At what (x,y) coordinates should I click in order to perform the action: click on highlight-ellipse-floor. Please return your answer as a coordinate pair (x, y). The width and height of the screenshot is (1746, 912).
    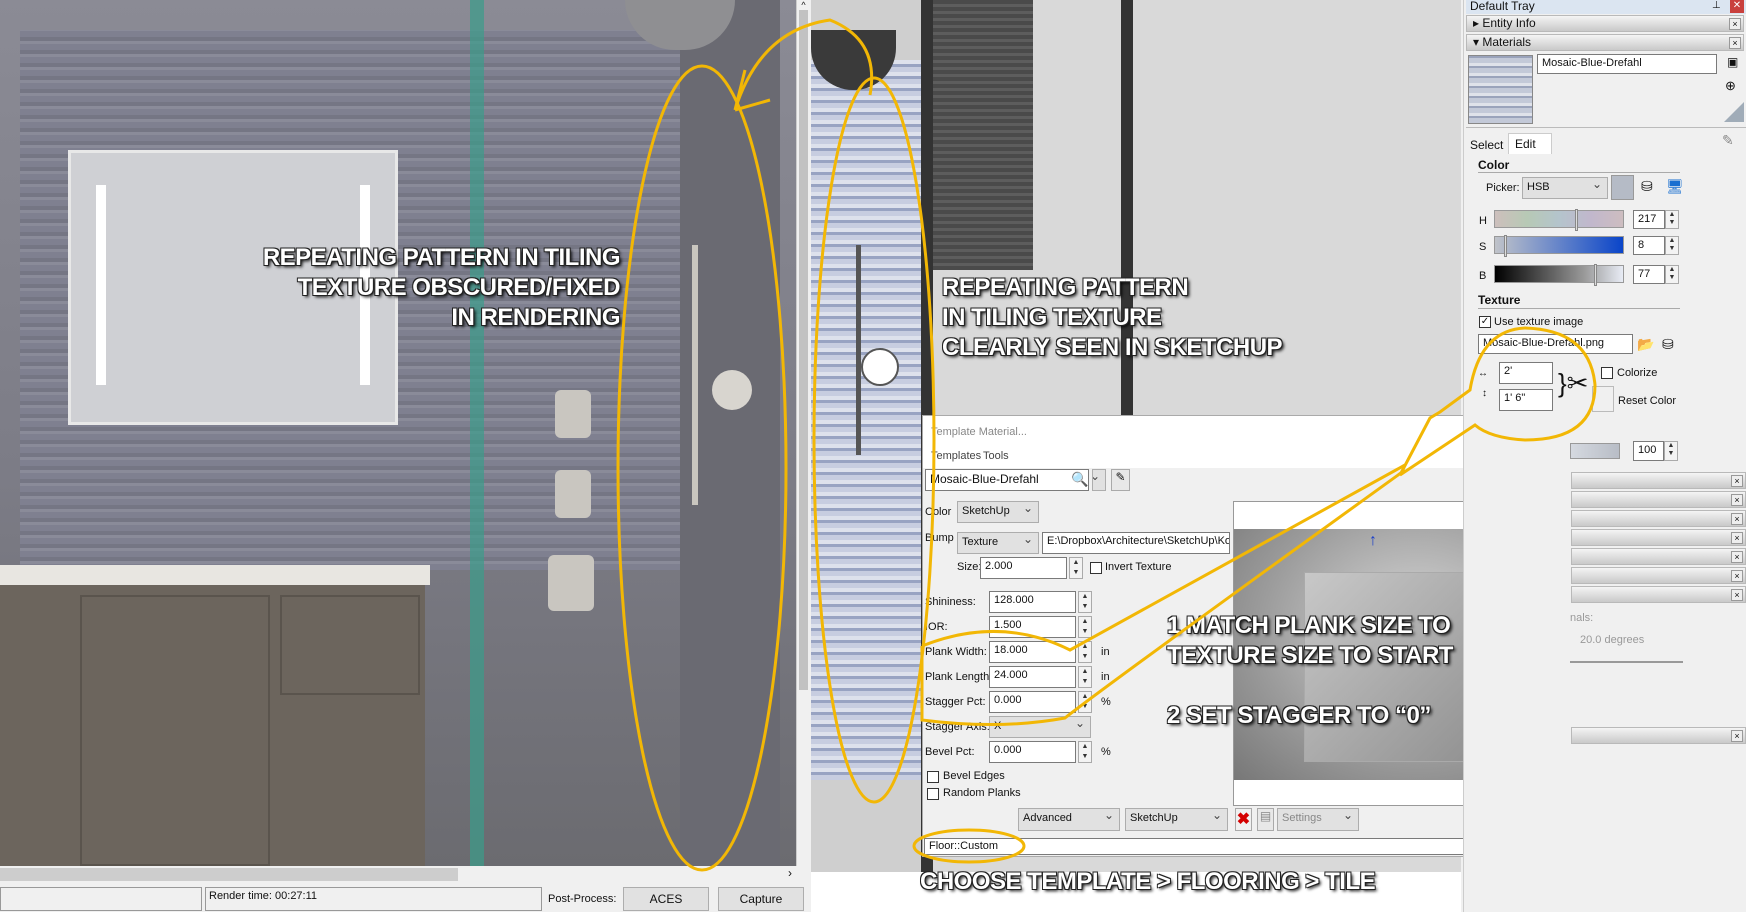
    Looking at the image, I should click on (969, 846).